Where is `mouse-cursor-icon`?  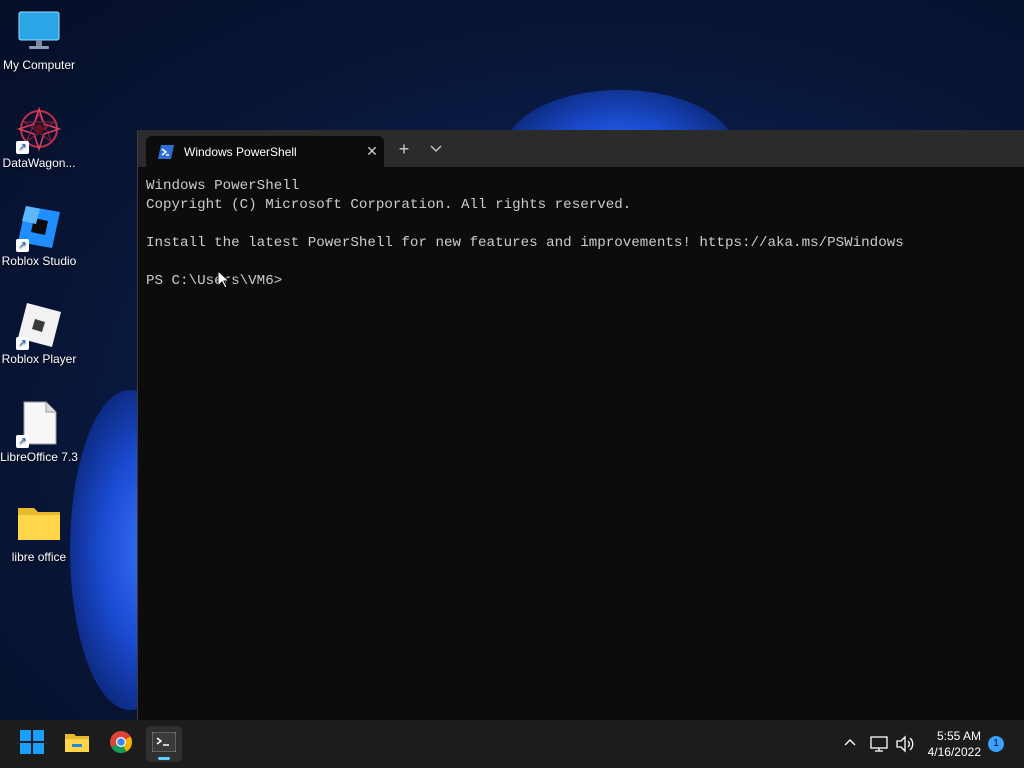 mouse-cursor-icon is located at coordinates (224, 279).